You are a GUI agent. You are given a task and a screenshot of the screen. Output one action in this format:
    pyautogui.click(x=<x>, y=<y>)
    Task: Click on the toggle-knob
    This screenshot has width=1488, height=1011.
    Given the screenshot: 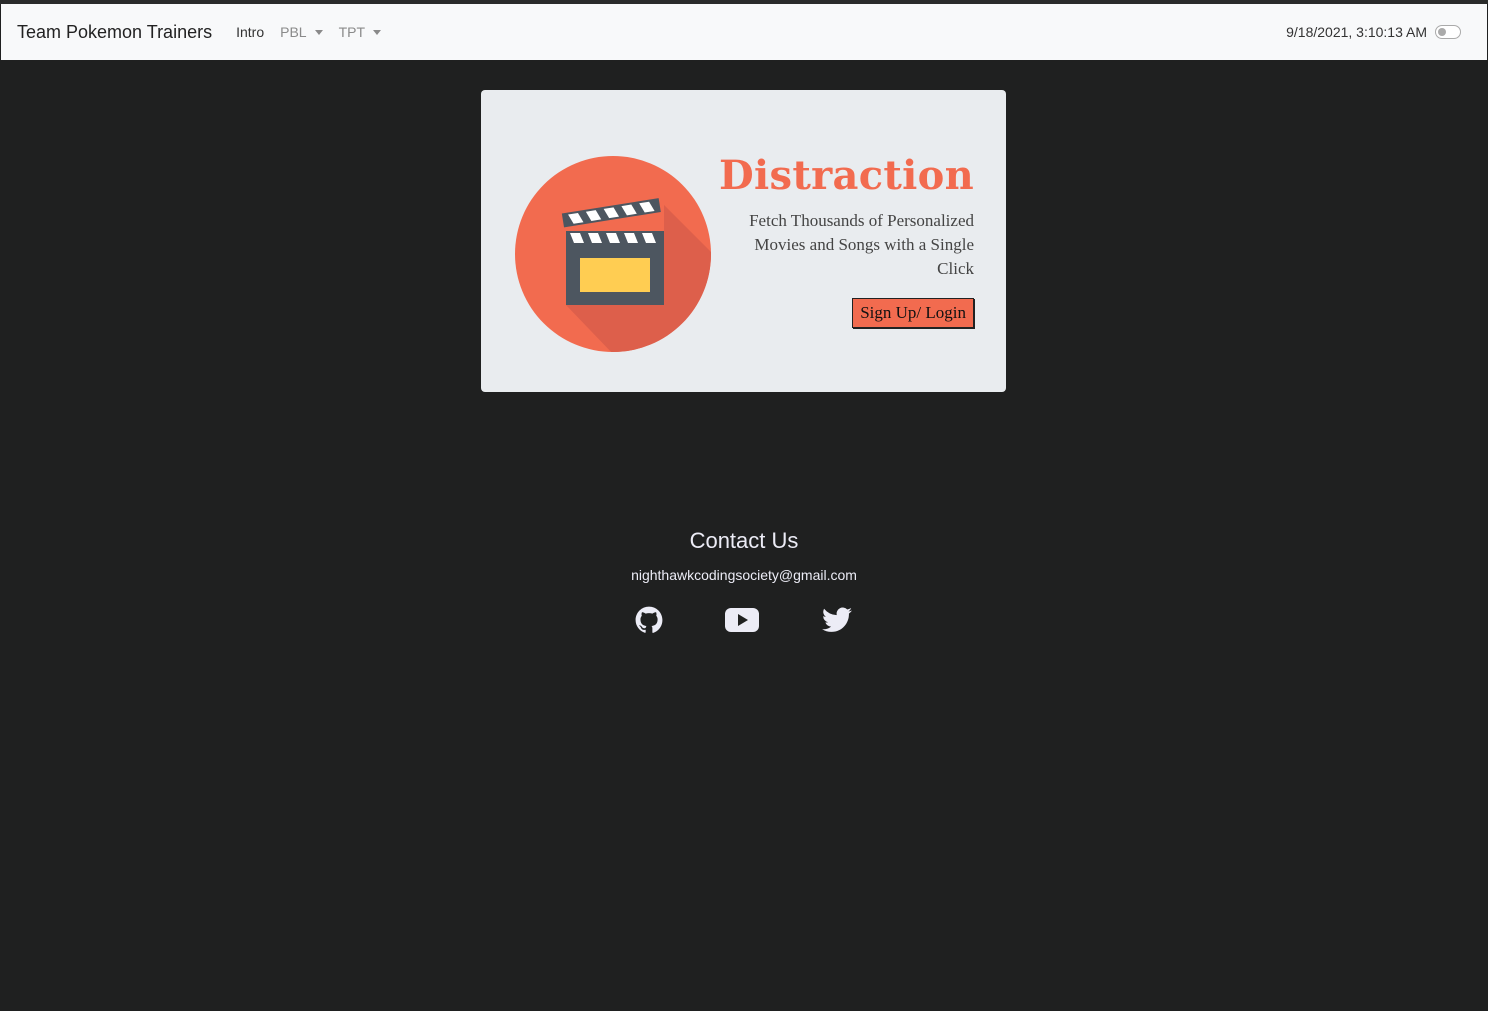 What is the action you would take?
    pyautogui.click(x=1442, y=32)
    